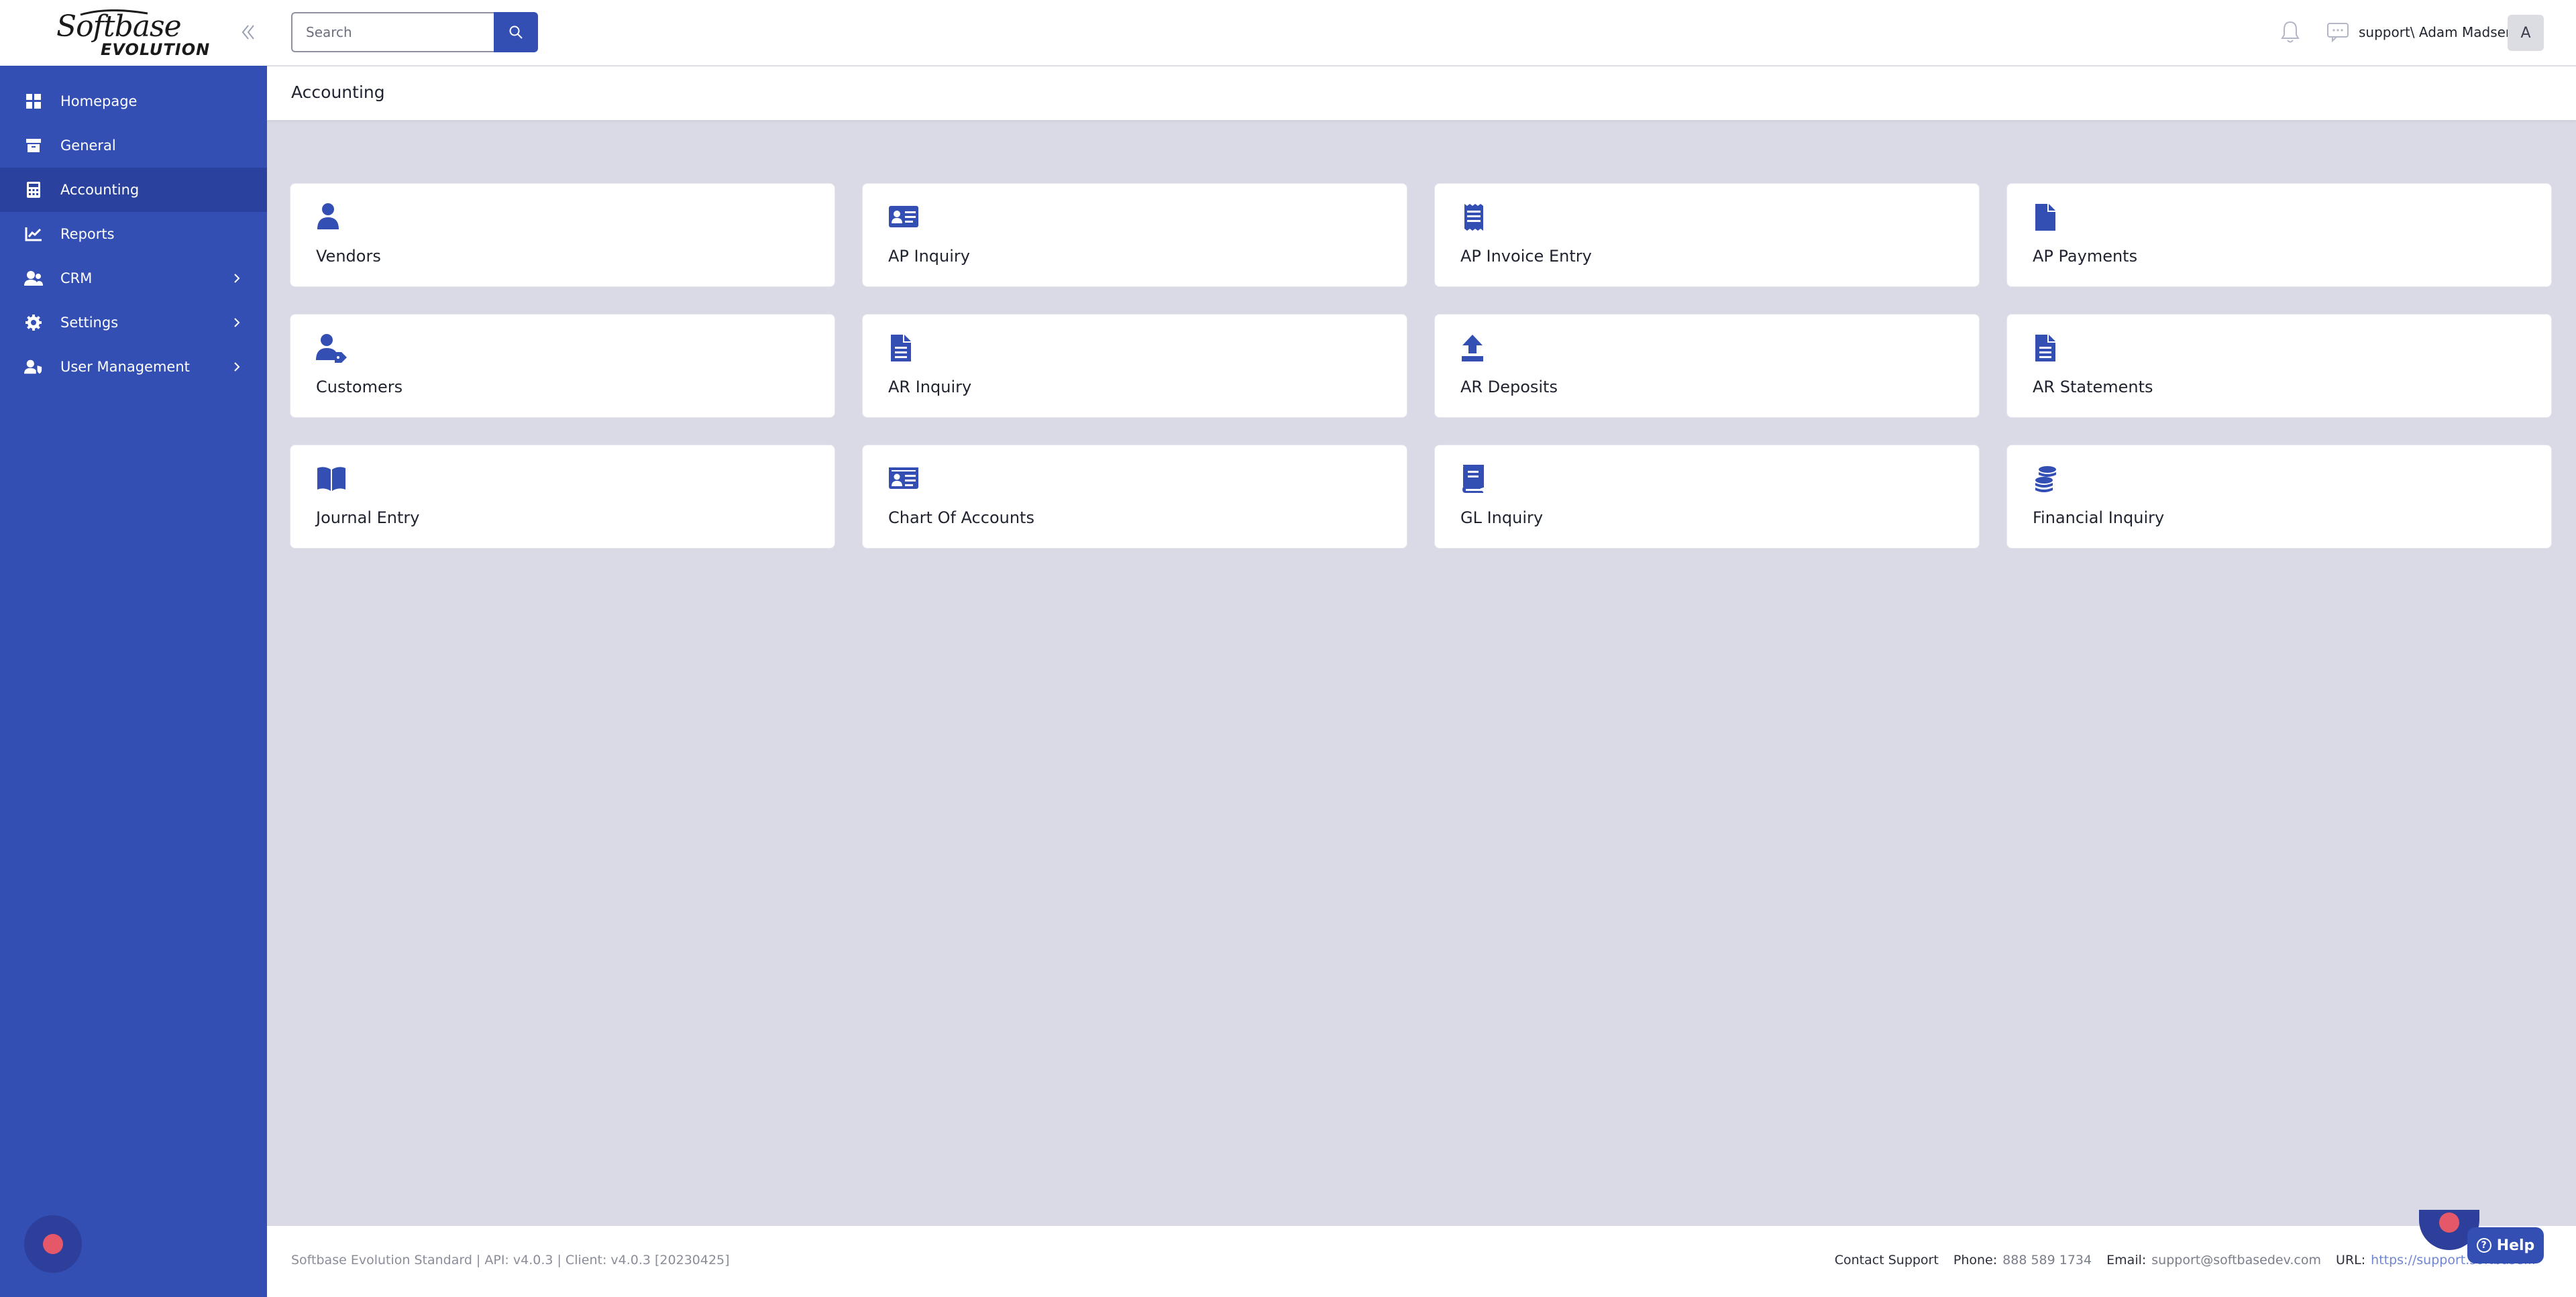 This screenshot has height=1297, width=2576. Describe the element at coordinates (1707, 366) in the screenshot. I see `tile-ar-deposits: AR Deposits` at that location.